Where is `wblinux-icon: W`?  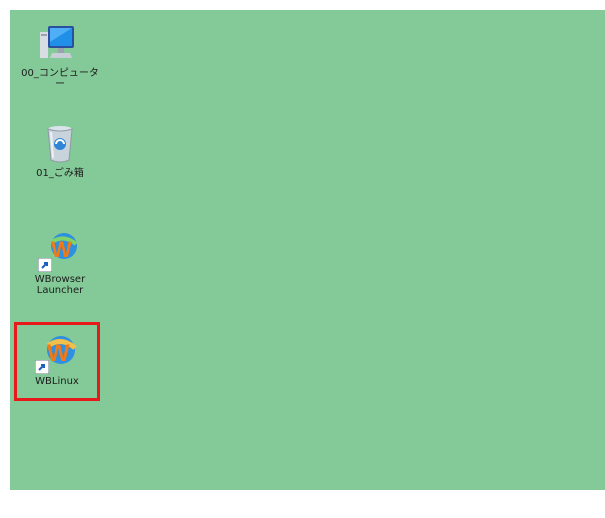 wblinux-icon: W is located at coordinates (57, 352).